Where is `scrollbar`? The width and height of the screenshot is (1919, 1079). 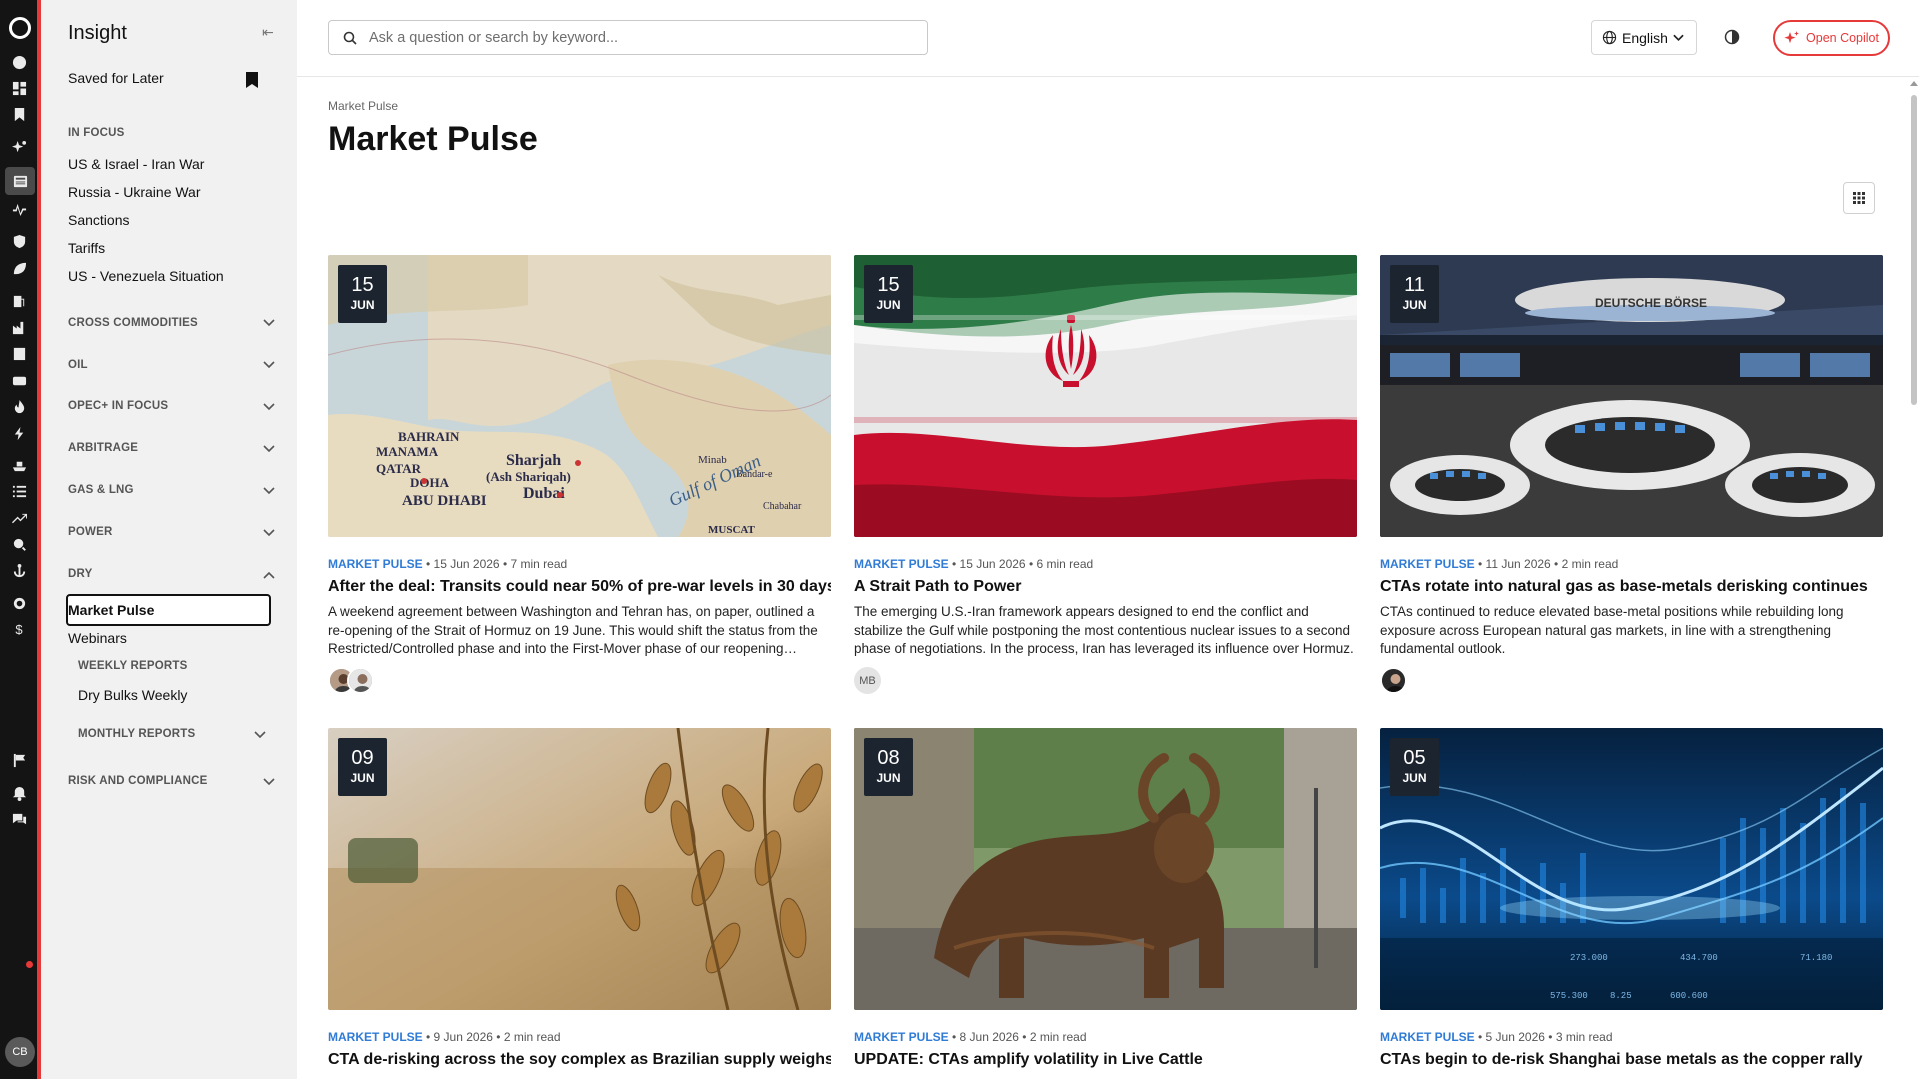 scrollbar is located at coordinates (1914, 578).